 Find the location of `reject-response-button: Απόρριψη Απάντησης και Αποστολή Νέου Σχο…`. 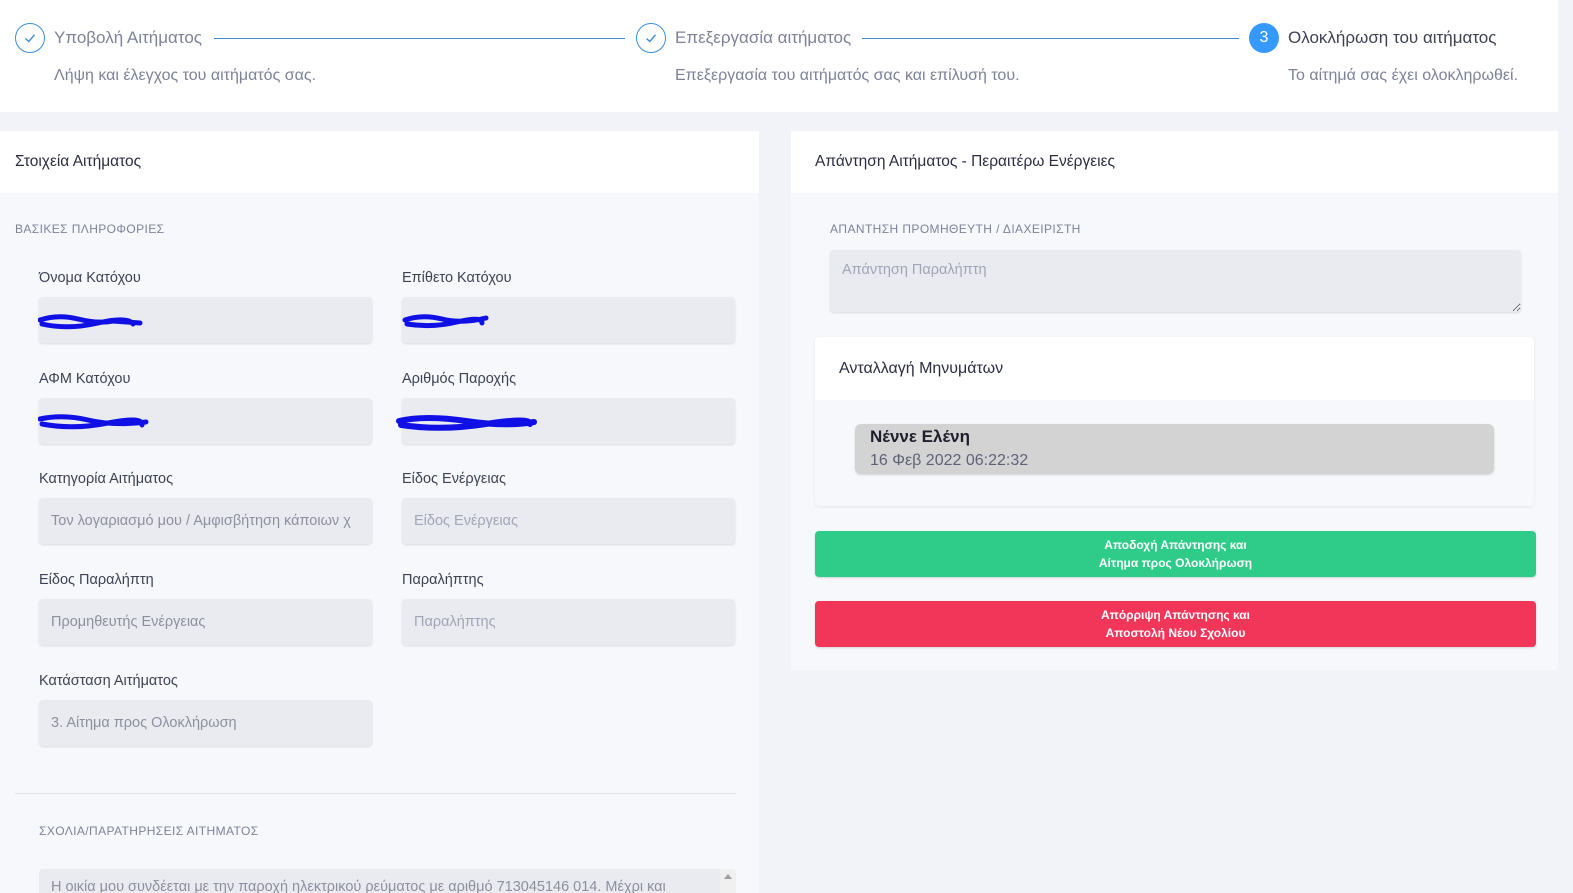

reject-response-button: Απόρριψη Απάντησης και Αποστολή Νέου Σχο… is located at coordinates (1175, 624).